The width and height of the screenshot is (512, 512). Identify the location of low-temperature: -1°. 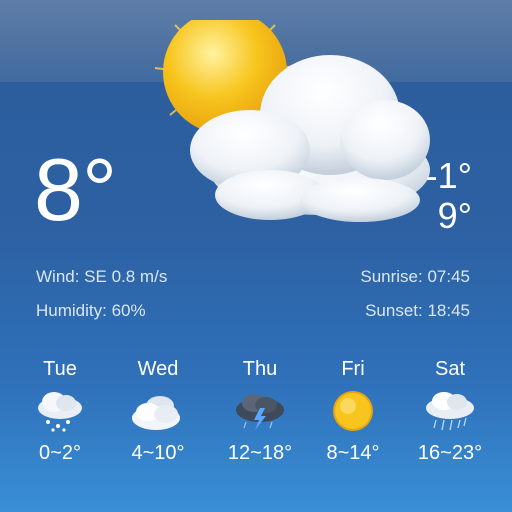
(448, 175).